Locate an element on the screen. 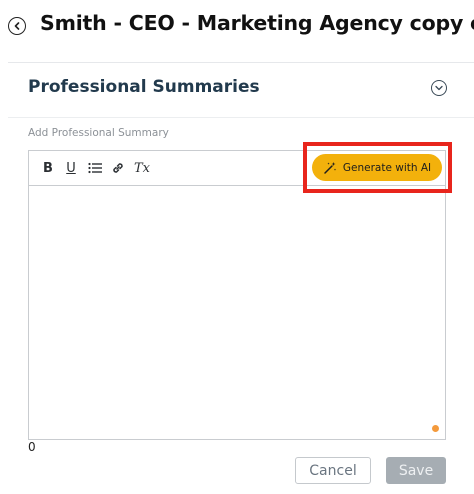  magic-wand-icon is located at coordinates (330, 167).